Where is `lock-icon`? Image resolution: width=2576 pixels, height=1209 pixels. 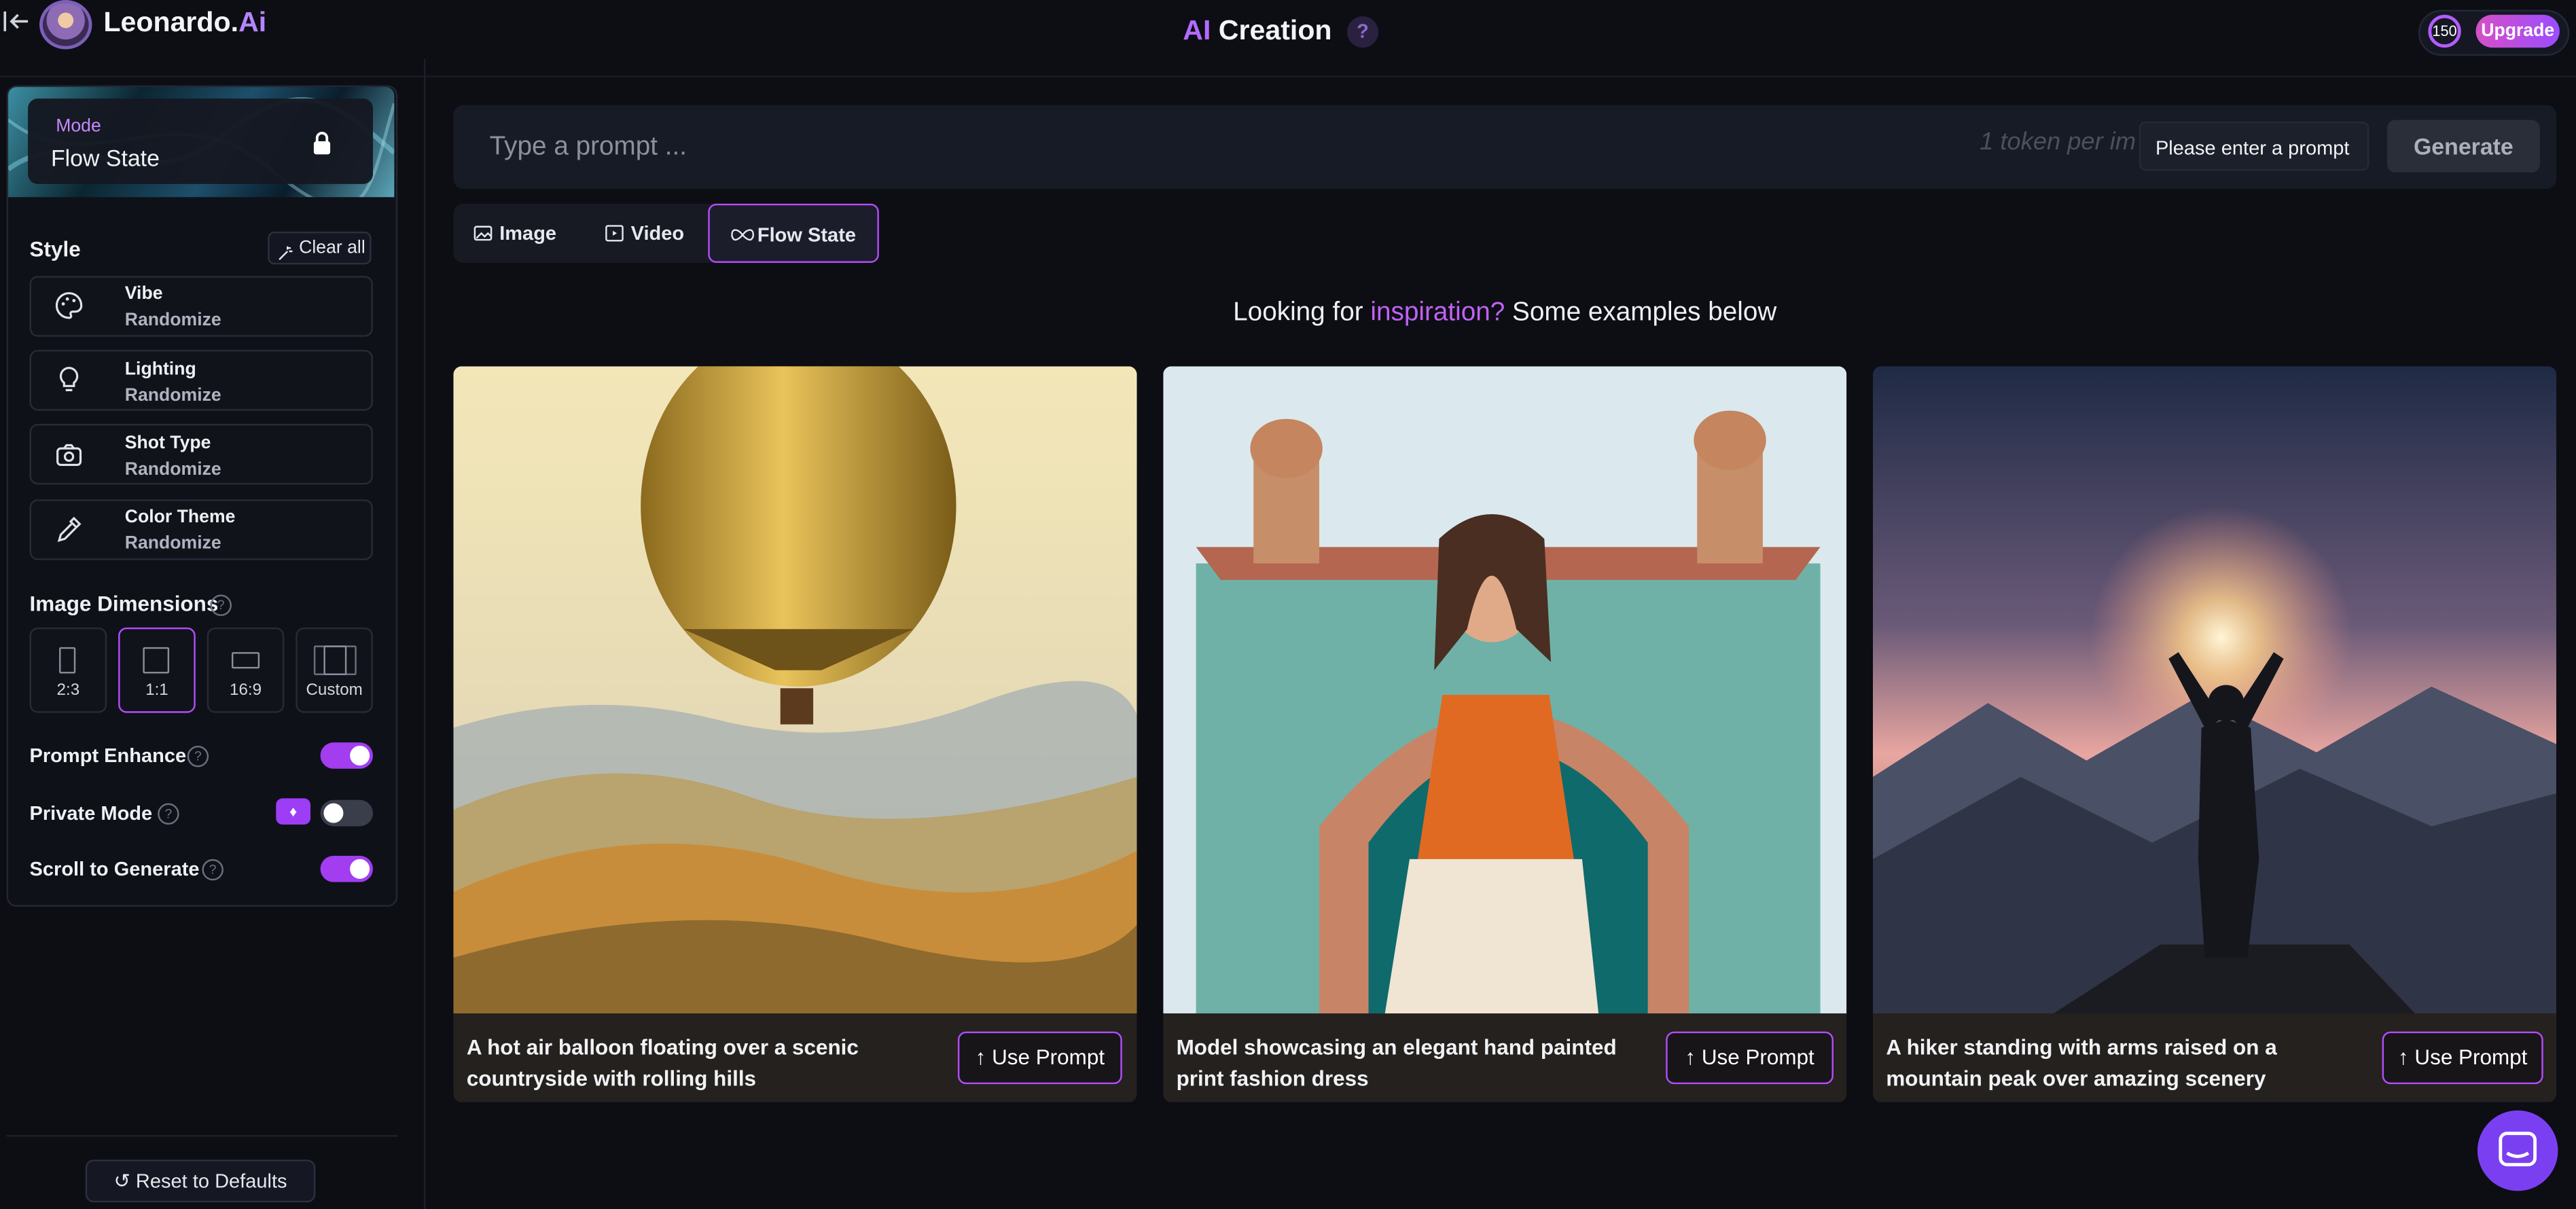 lock-icon is located at coordinates (322, 142).